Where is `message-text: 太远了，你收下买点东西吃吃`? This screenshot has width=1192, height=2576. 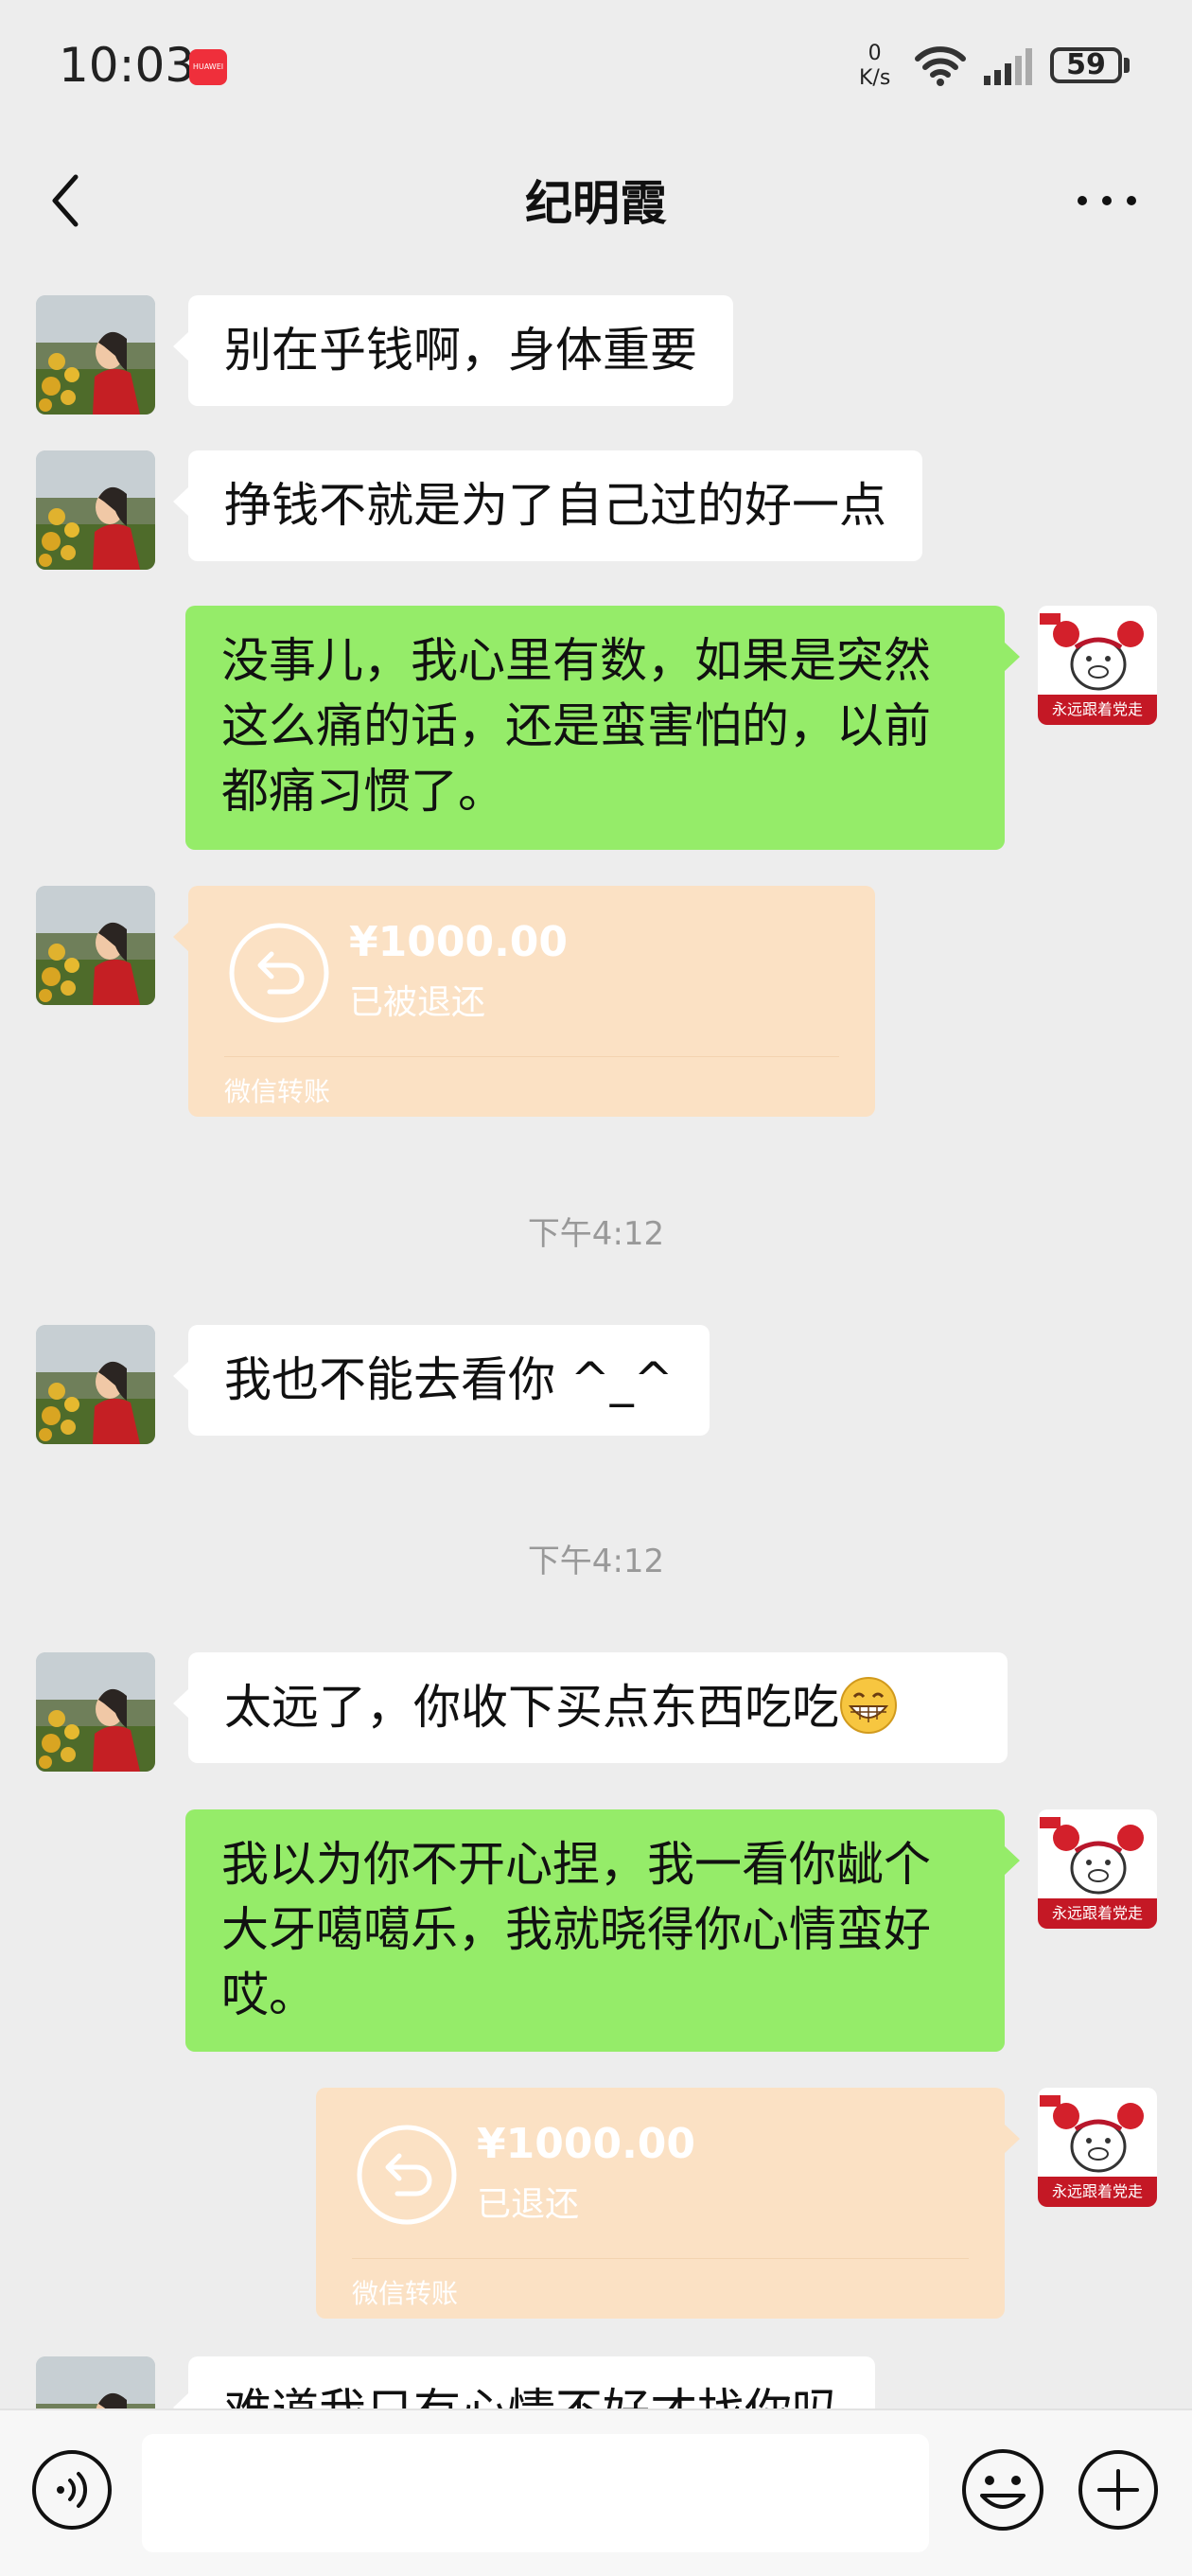
message-text: 太远了，你收下买点东西吃吃 is located at coordinates (531, 1707).